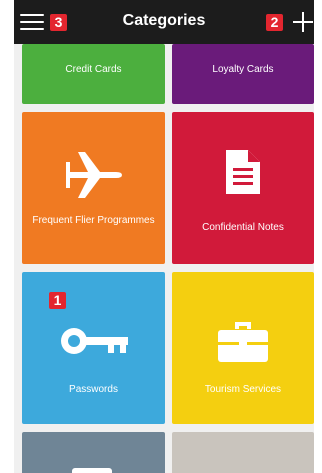 This screenshot has height=473, width=322. I want to click on tile-label: Confidential Notes, so click(243, 227).